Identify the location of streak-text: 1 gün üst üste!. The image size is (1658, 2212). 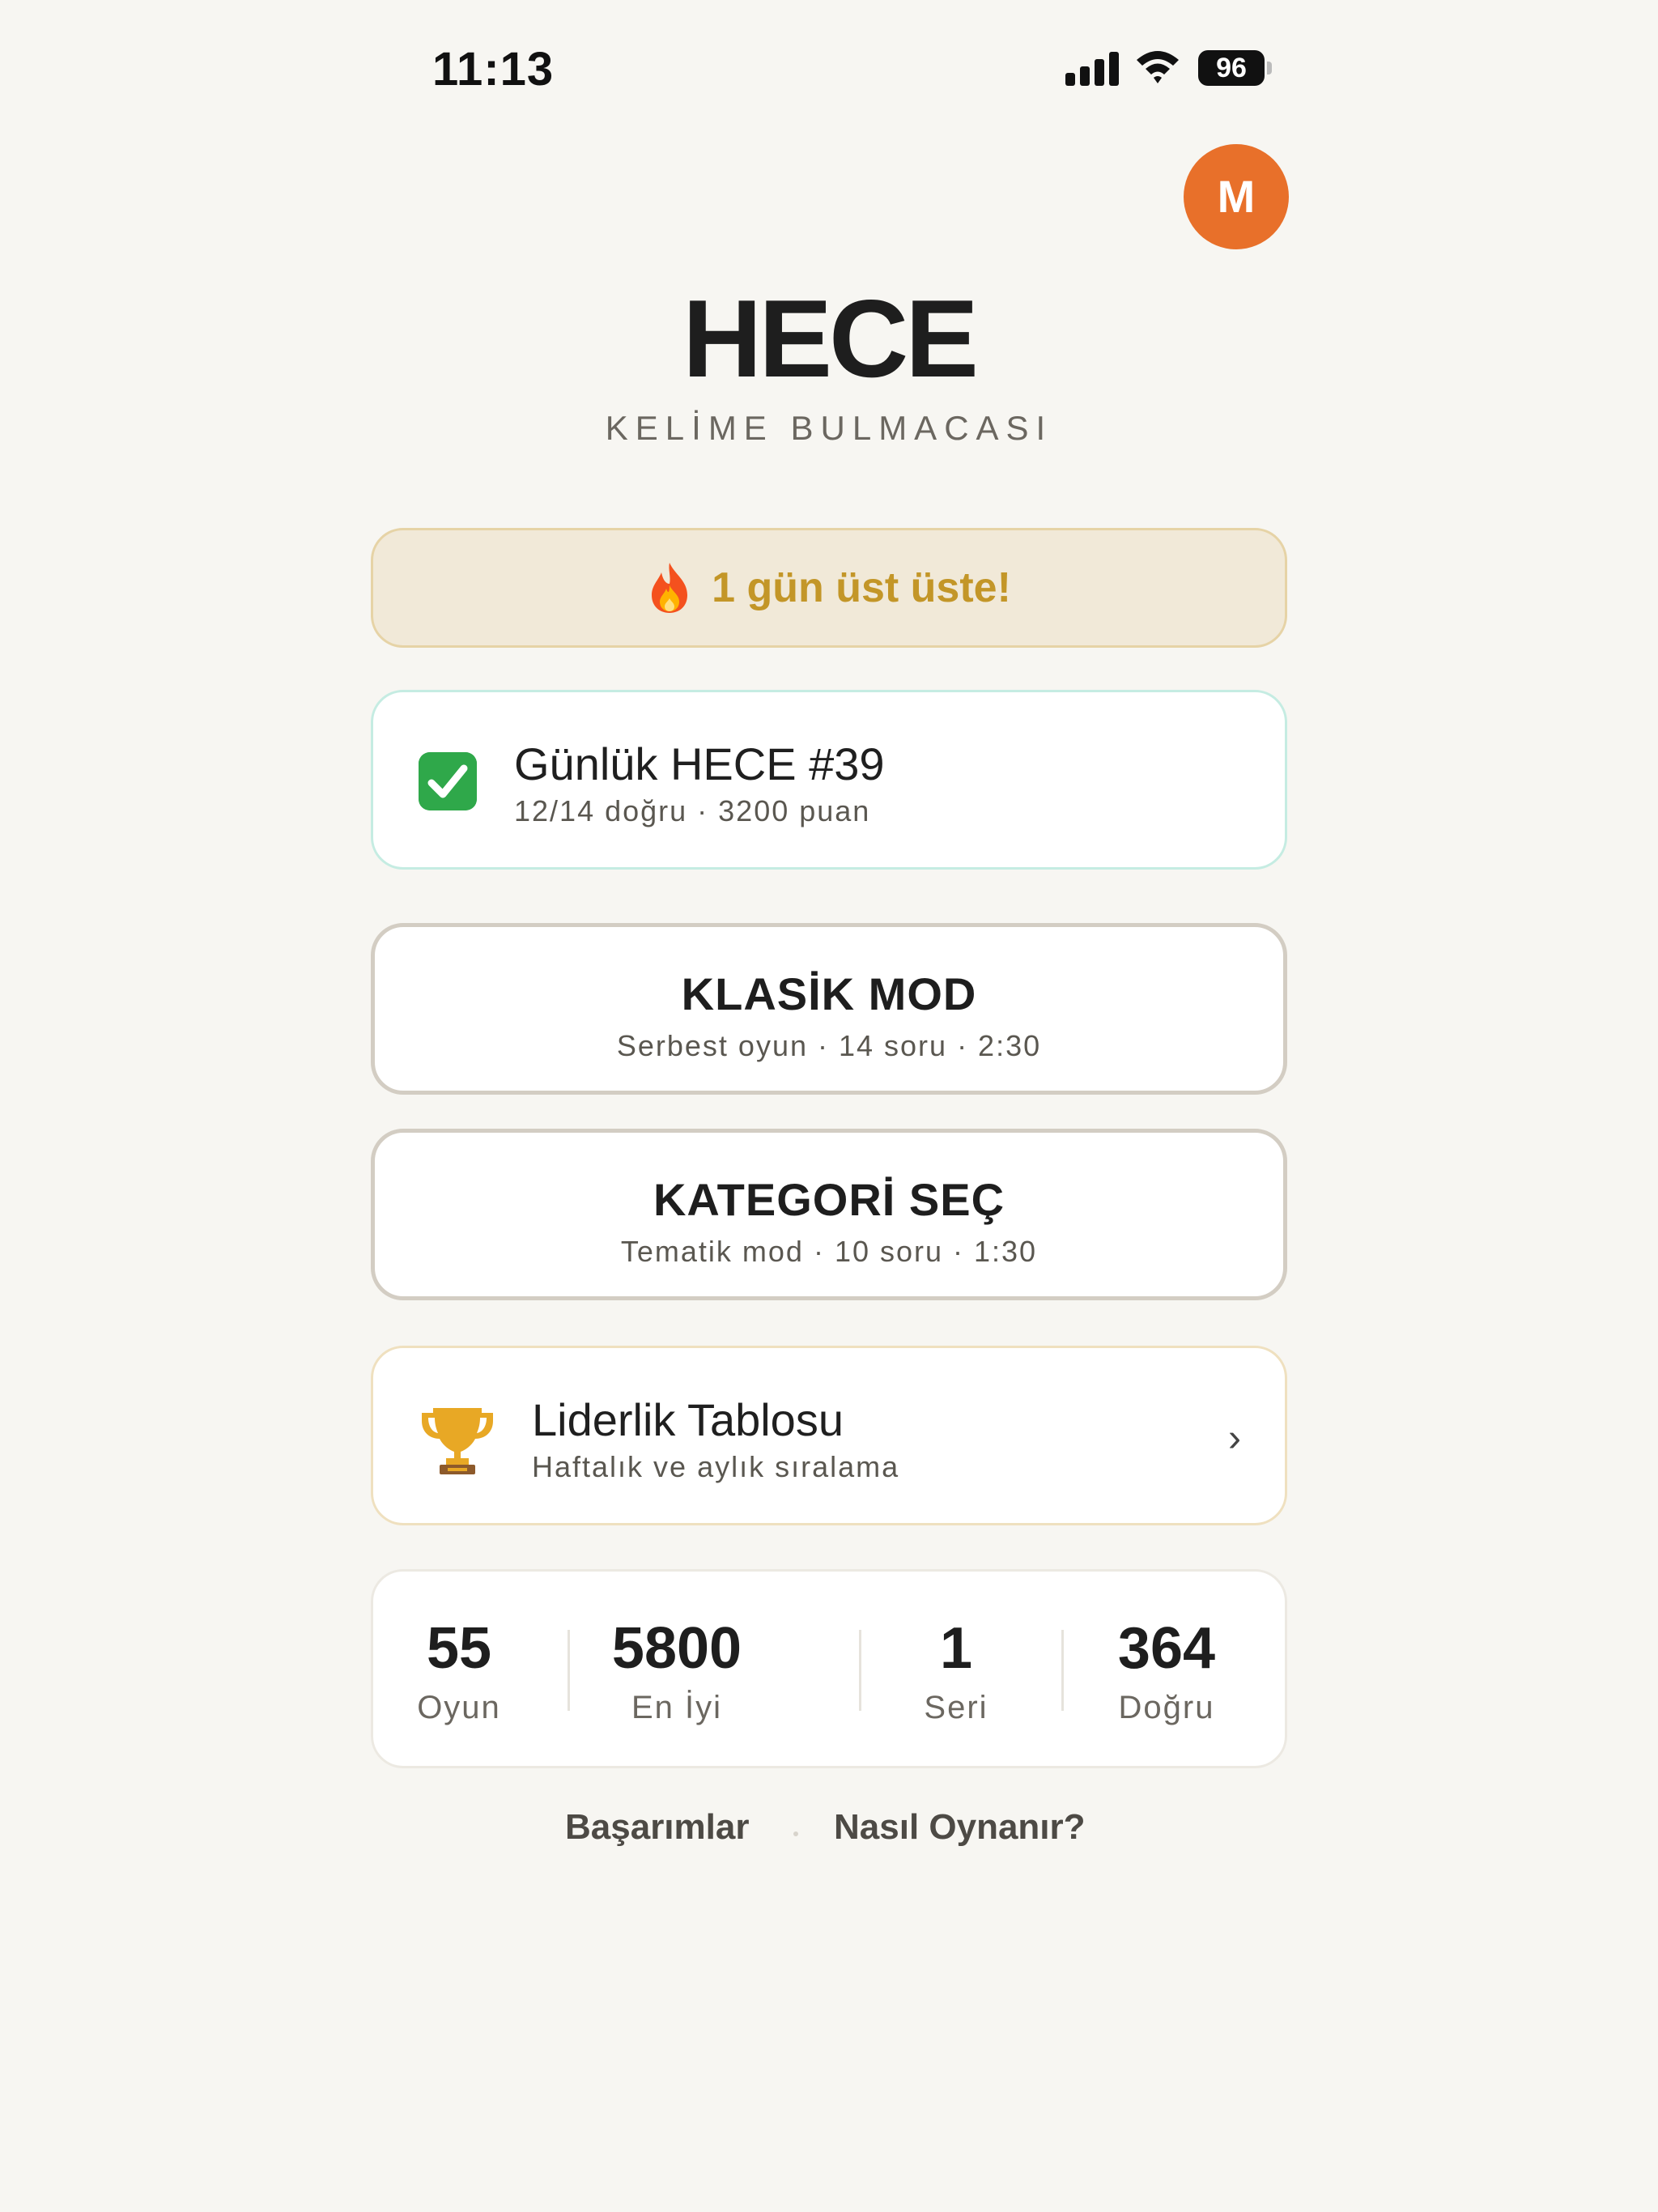
(861, 588).